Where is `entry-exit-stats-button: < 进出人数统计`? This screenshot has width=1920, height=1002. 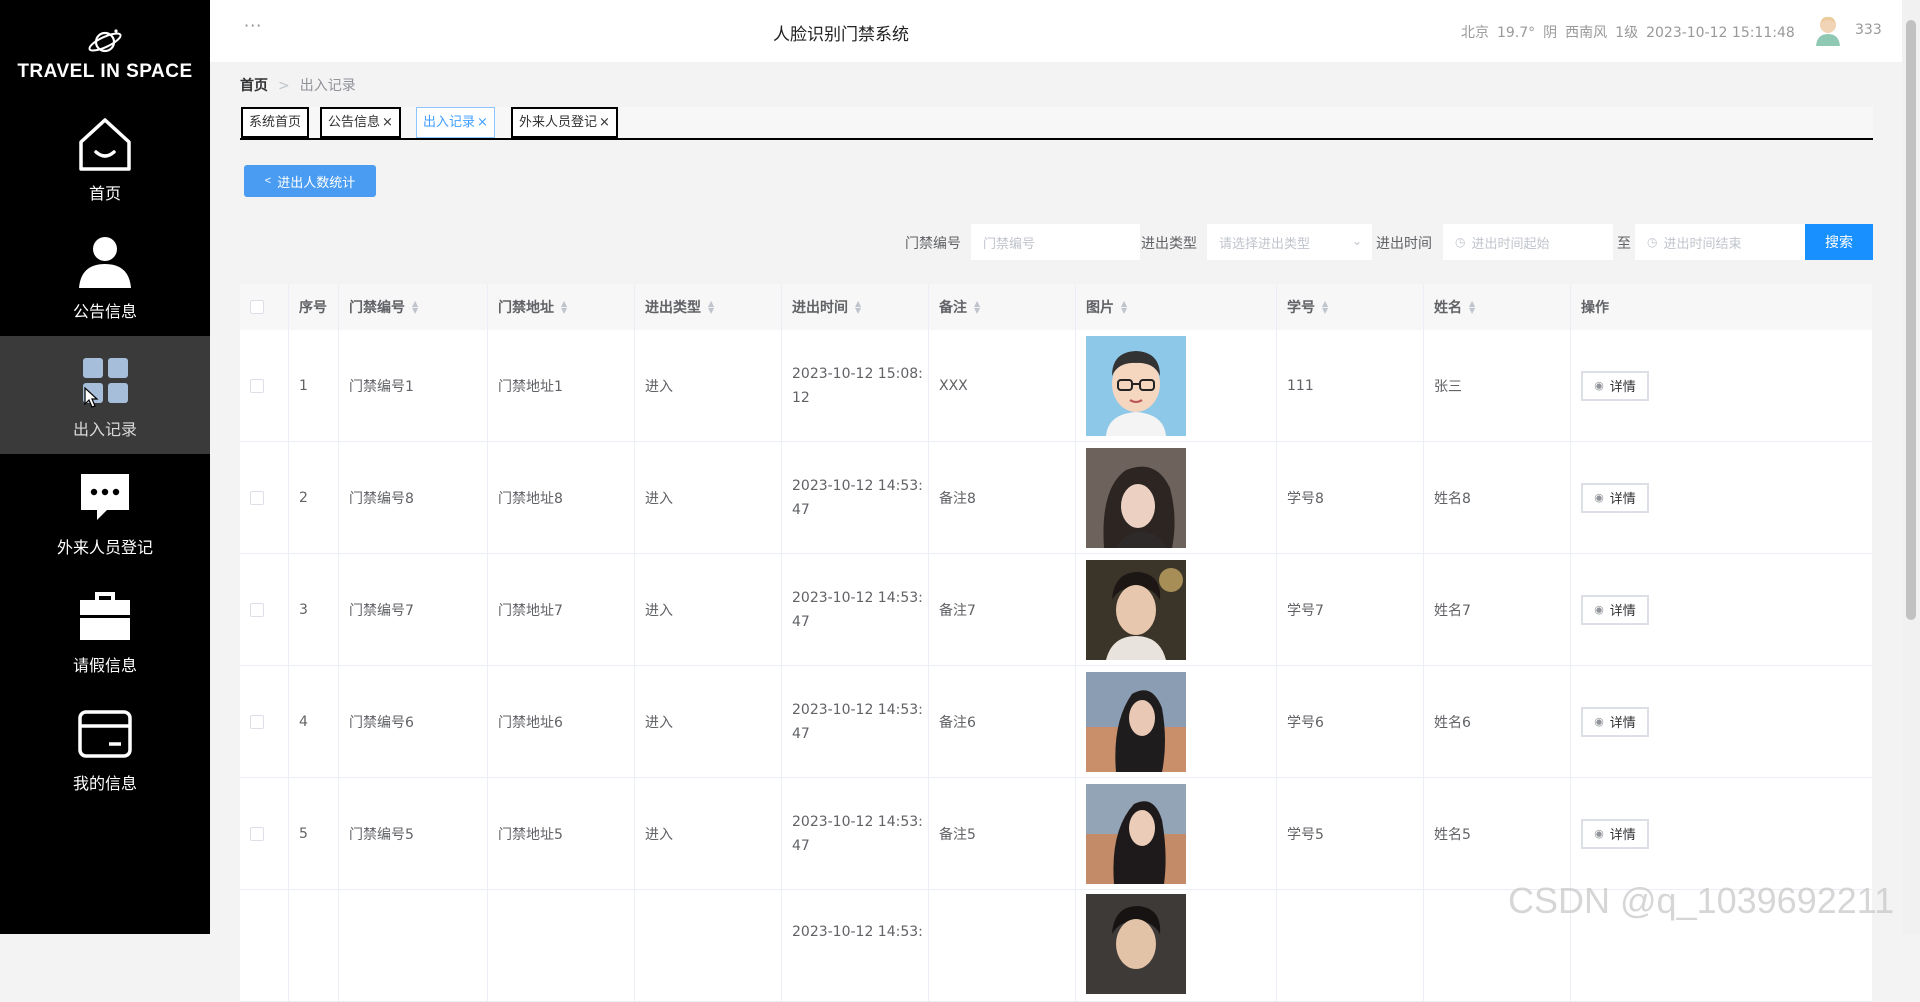
entry-exit-stats-button: < 进出人数统计 is located at coordinates (310, 181).